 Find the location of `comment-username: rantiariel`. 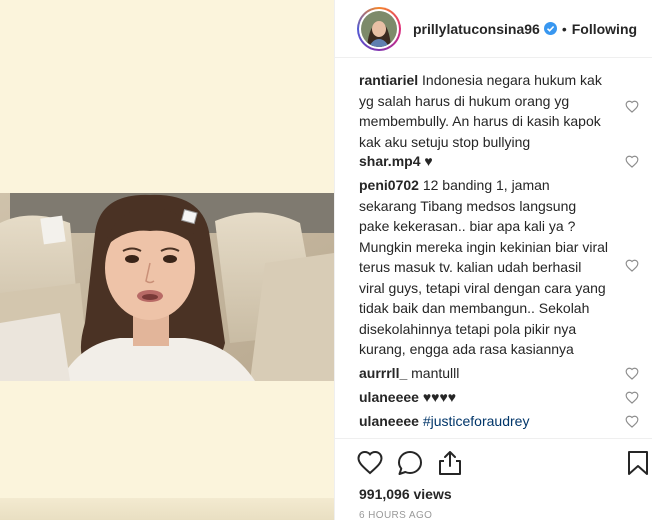

comment-username: rantiariel is located at coordinates (388, 80).